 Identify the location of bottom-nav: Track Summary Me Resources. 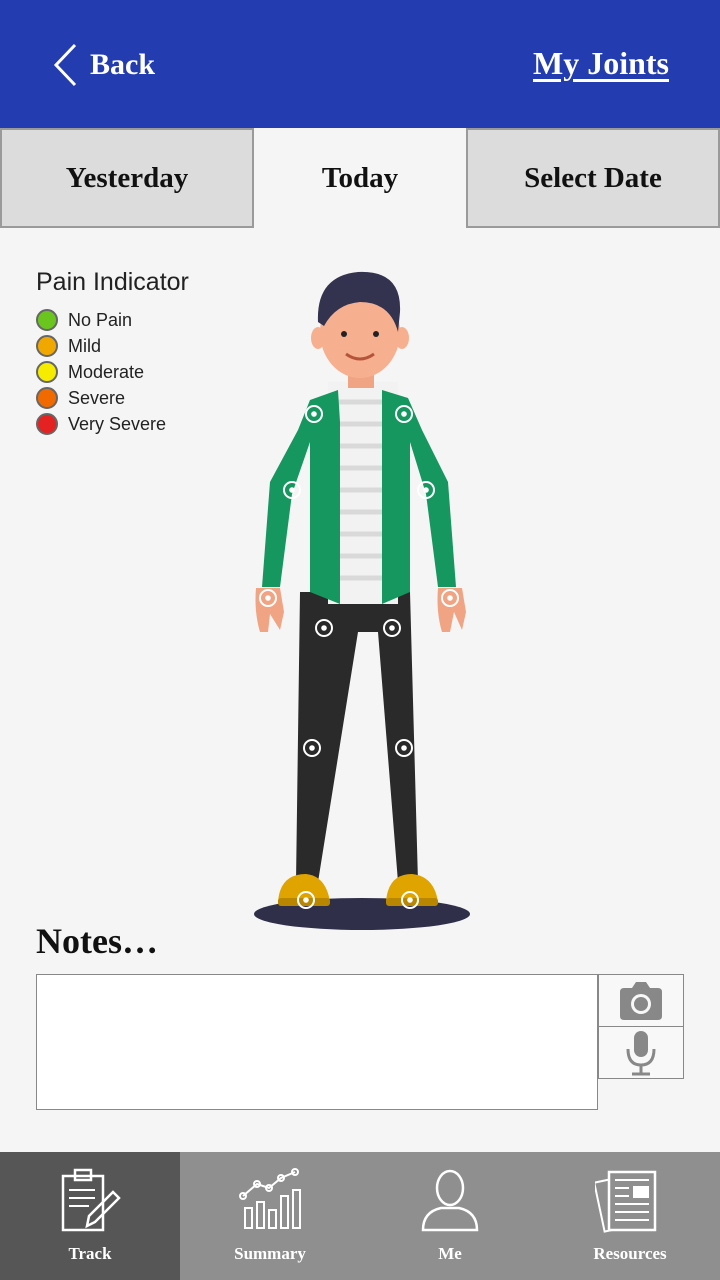
(360, 1216).